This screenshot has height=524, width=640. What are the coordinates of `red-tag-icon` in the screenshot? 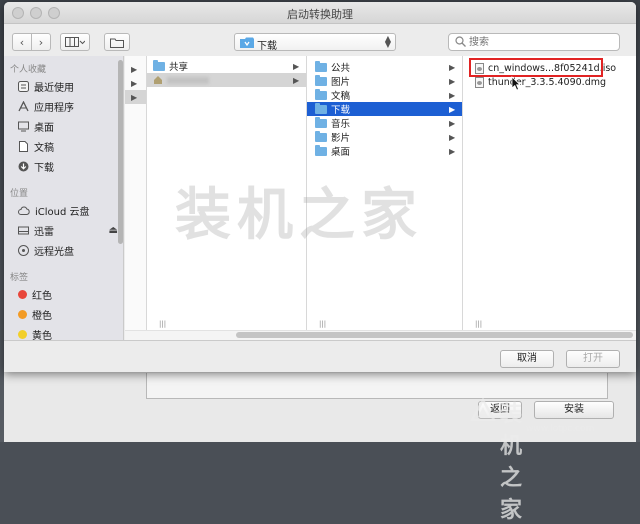 It's located at (22, 294).